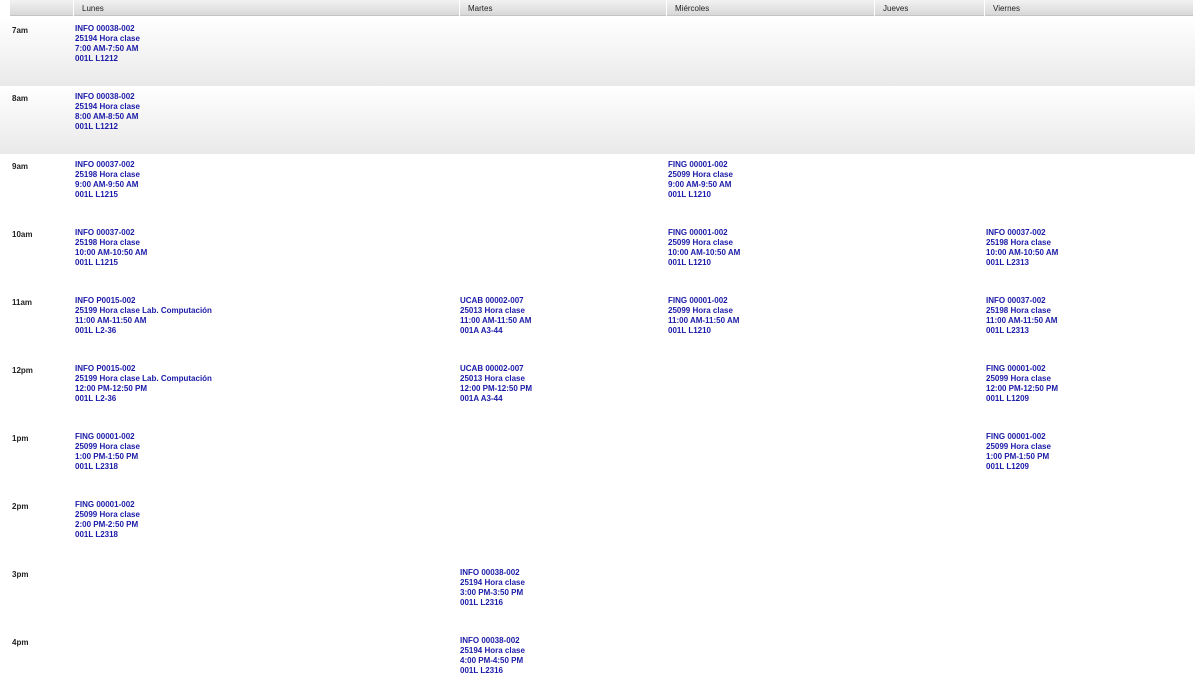 The image size is (1195, 698). What do you see at coordinates (1018, 456) in the screenshot?
I see `class-entry-line: 1:00 PM-1:50 PM` at bounding box center [1018, 456].